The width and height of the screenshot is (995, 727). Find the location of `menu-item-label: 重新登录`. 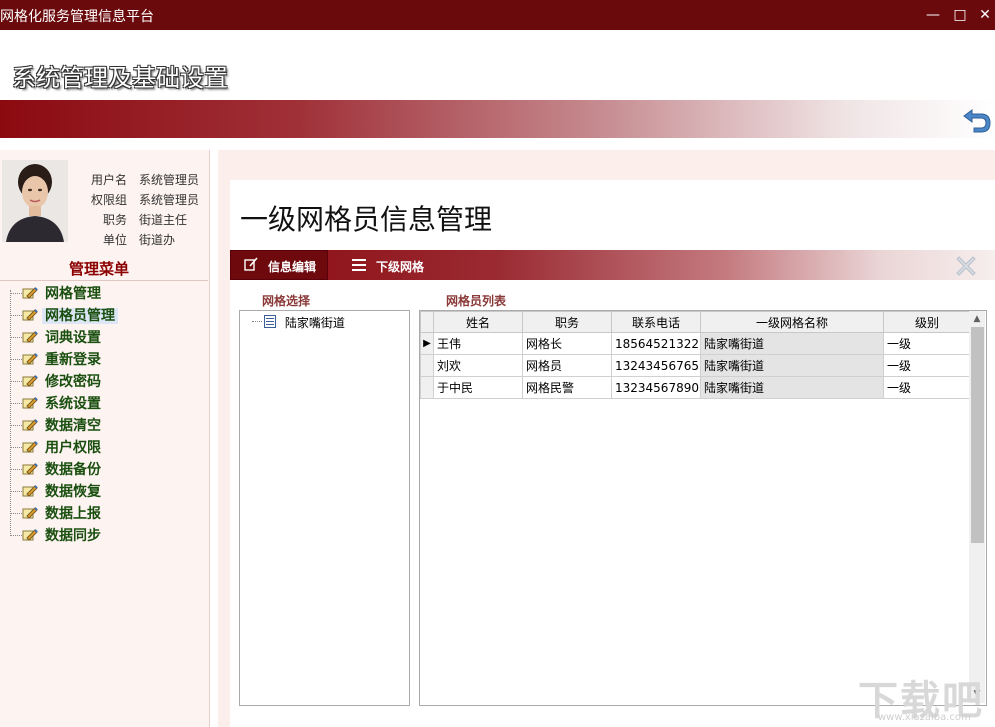

menu-item-label: 重新登录 is located at coordinates (73, 360).